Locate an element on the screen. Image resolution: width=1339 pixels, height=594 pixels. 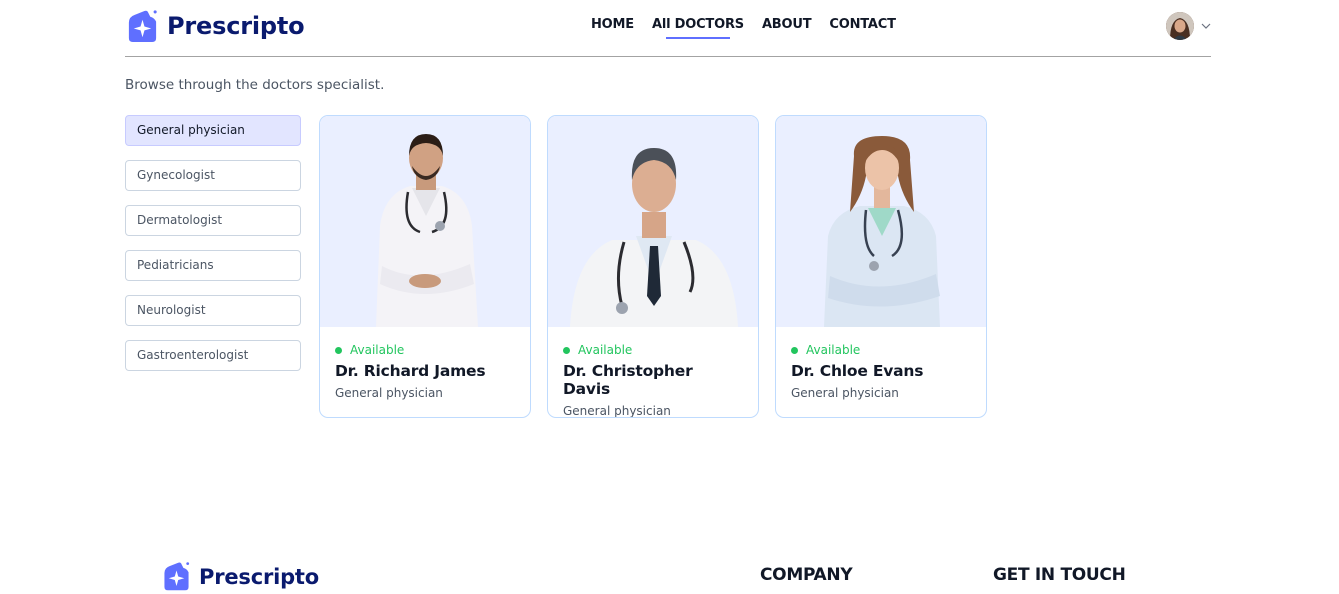
filter-neurologist: Neurologist is located at coordinates (213, 310).